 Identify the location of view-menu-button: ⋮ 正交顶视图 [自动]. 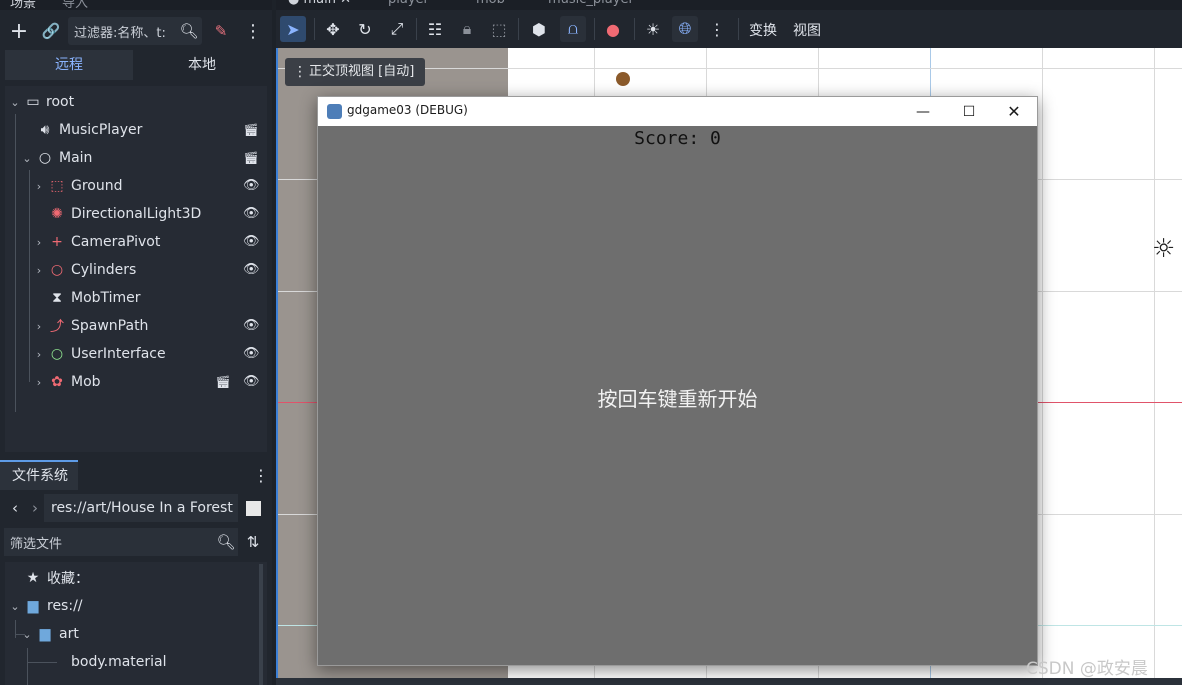
(355, 72).